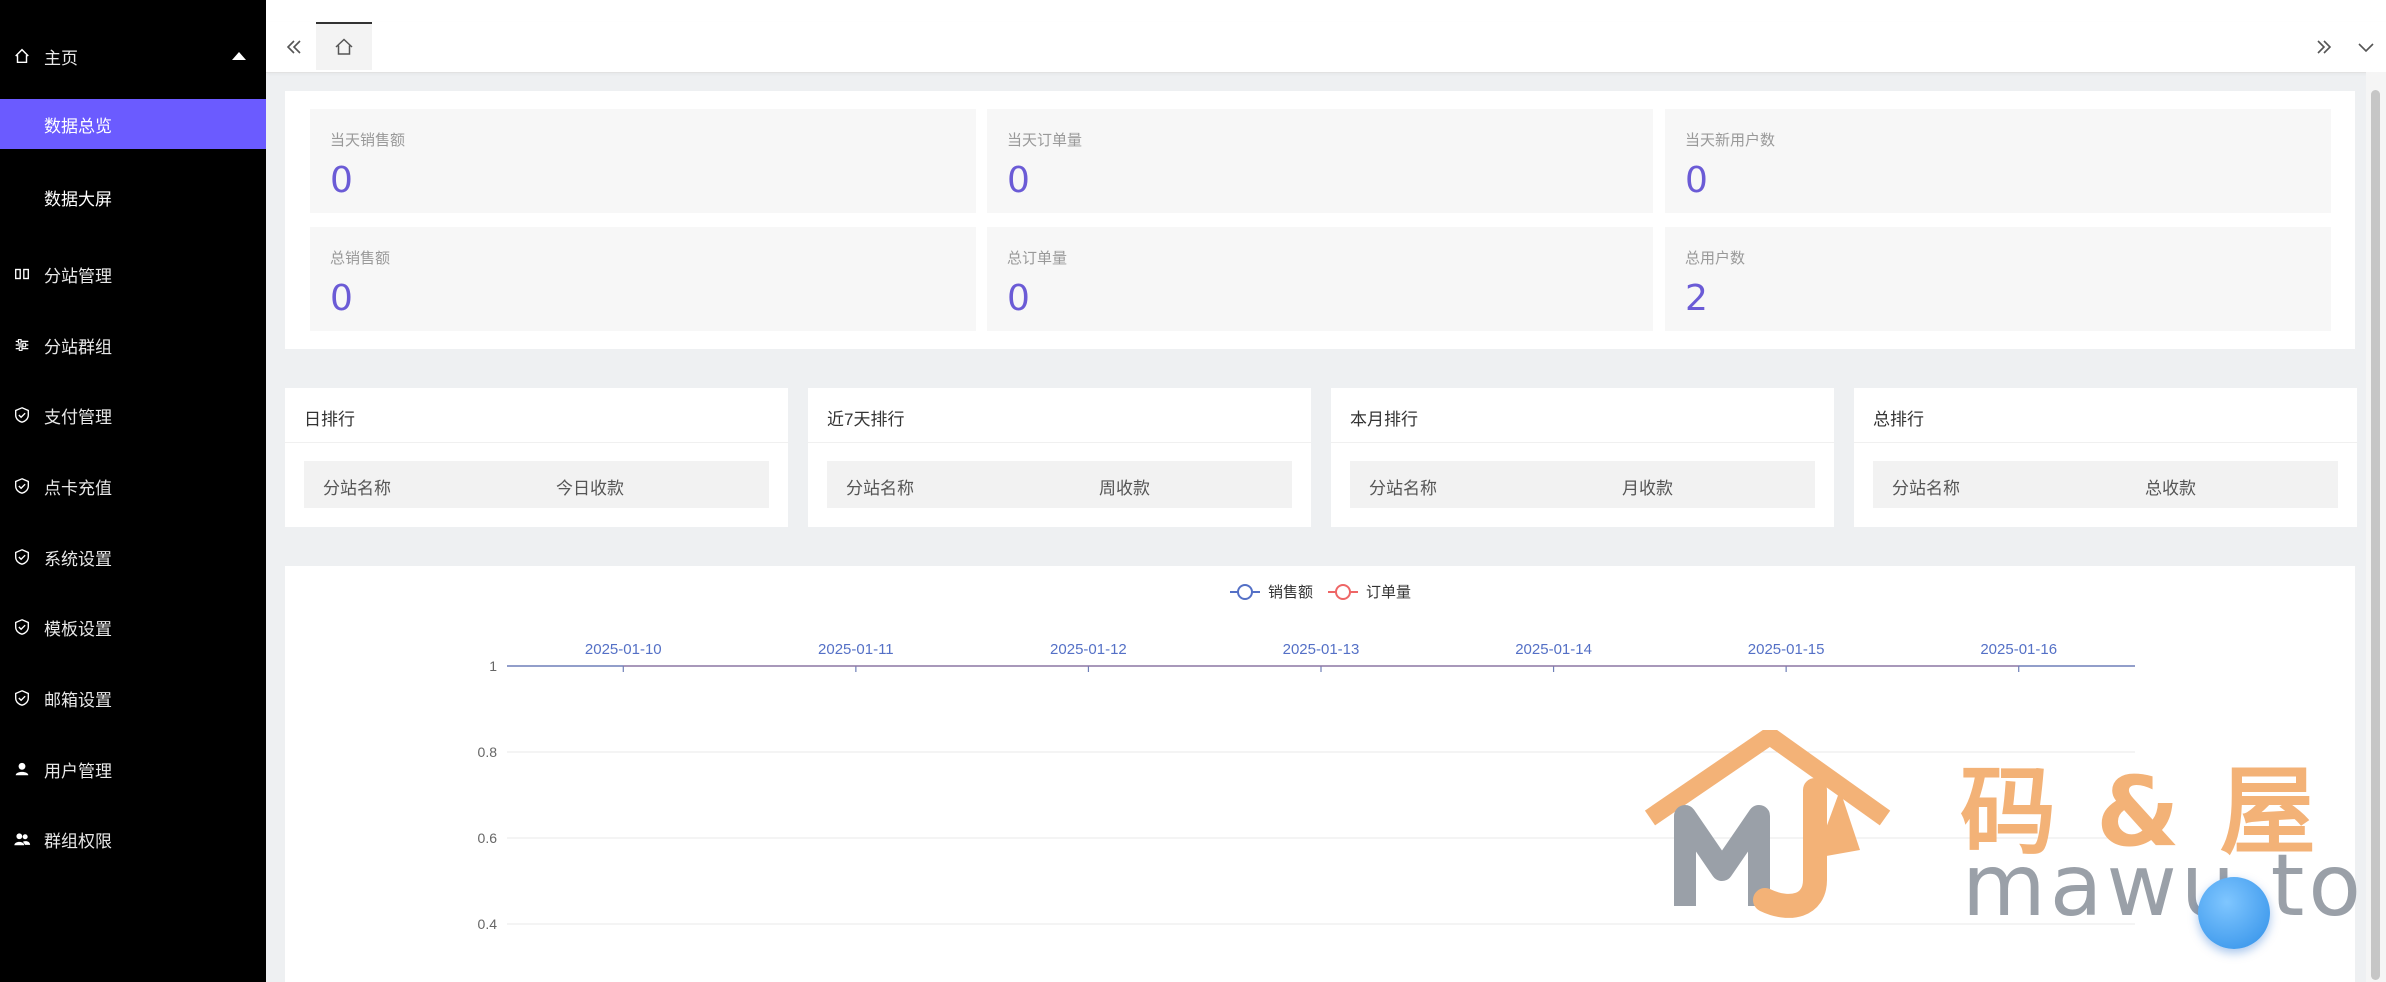 The image size is (2386, 982). I want to click on stat-label: 当天新用户数, so click(1730, 140).